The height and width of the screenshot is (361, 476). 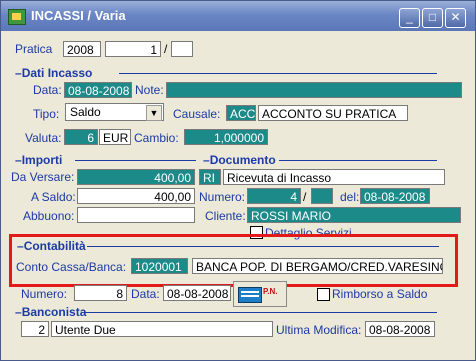 I want to click on documento-numero-field: 4, so click(x=274, y=196).